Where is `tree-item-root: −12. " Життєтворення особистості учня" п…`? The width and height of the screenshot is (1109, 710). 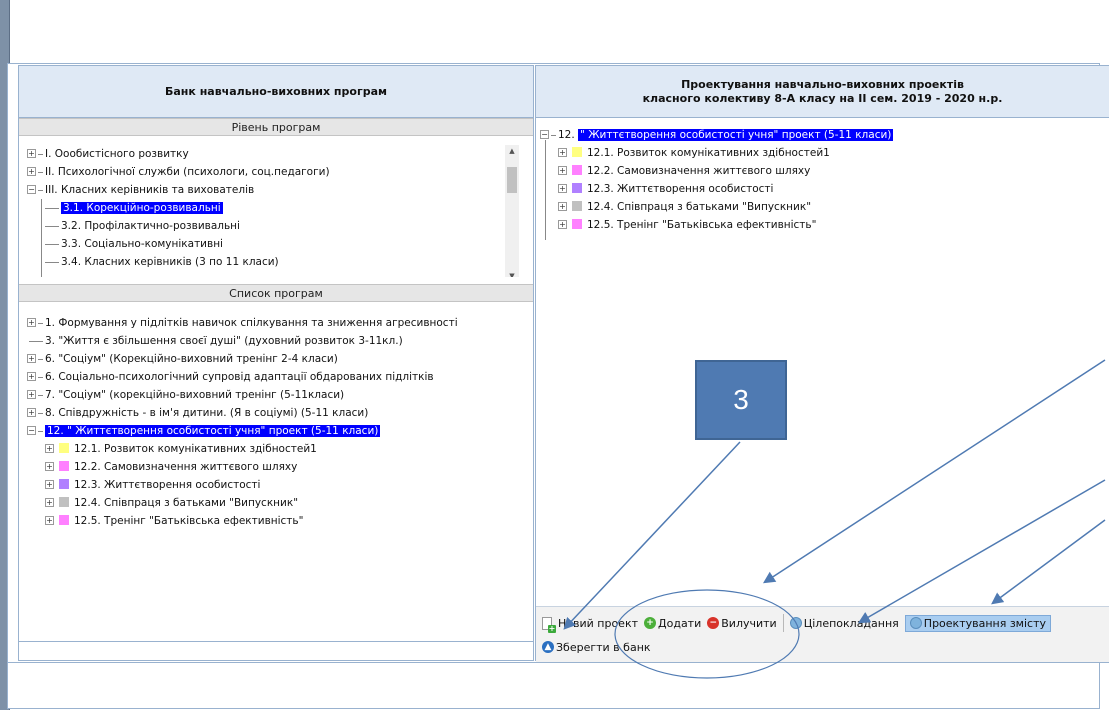 tree-item-root: −12. " Життєтворення особистості учня" п… is located at coordinates (824, 135).